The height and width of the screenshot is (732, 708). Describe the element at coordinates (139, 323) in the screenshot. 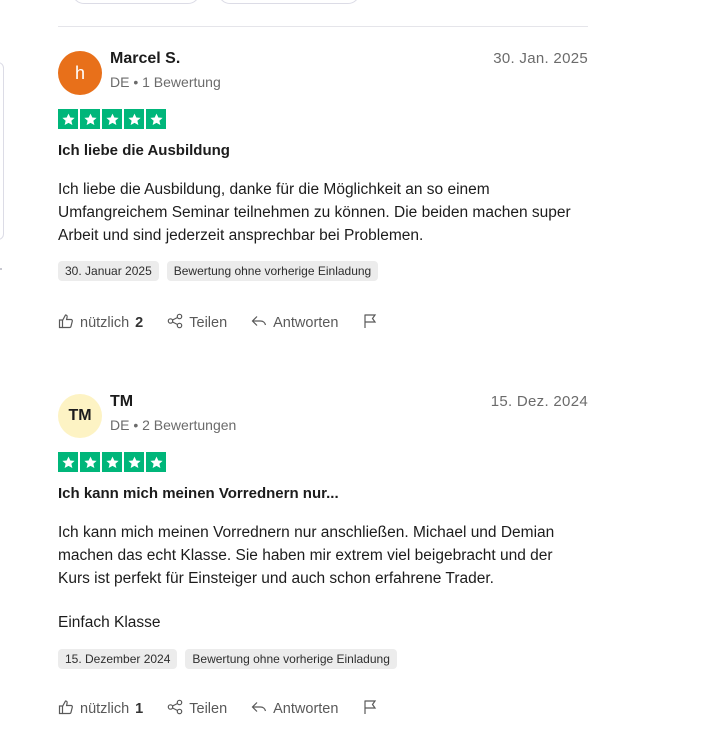

I see `useful-count: 2` at that location.